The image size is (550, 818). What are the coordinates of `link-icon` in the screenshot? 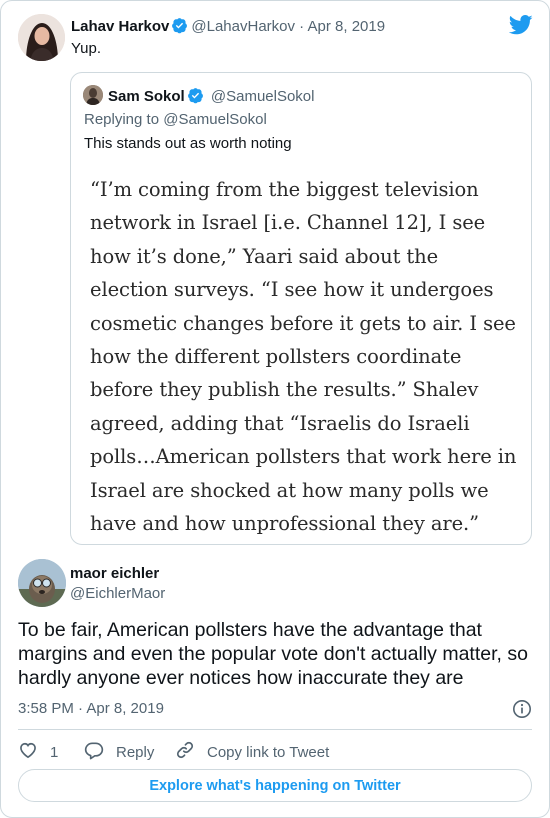 It's located at (191, 752).